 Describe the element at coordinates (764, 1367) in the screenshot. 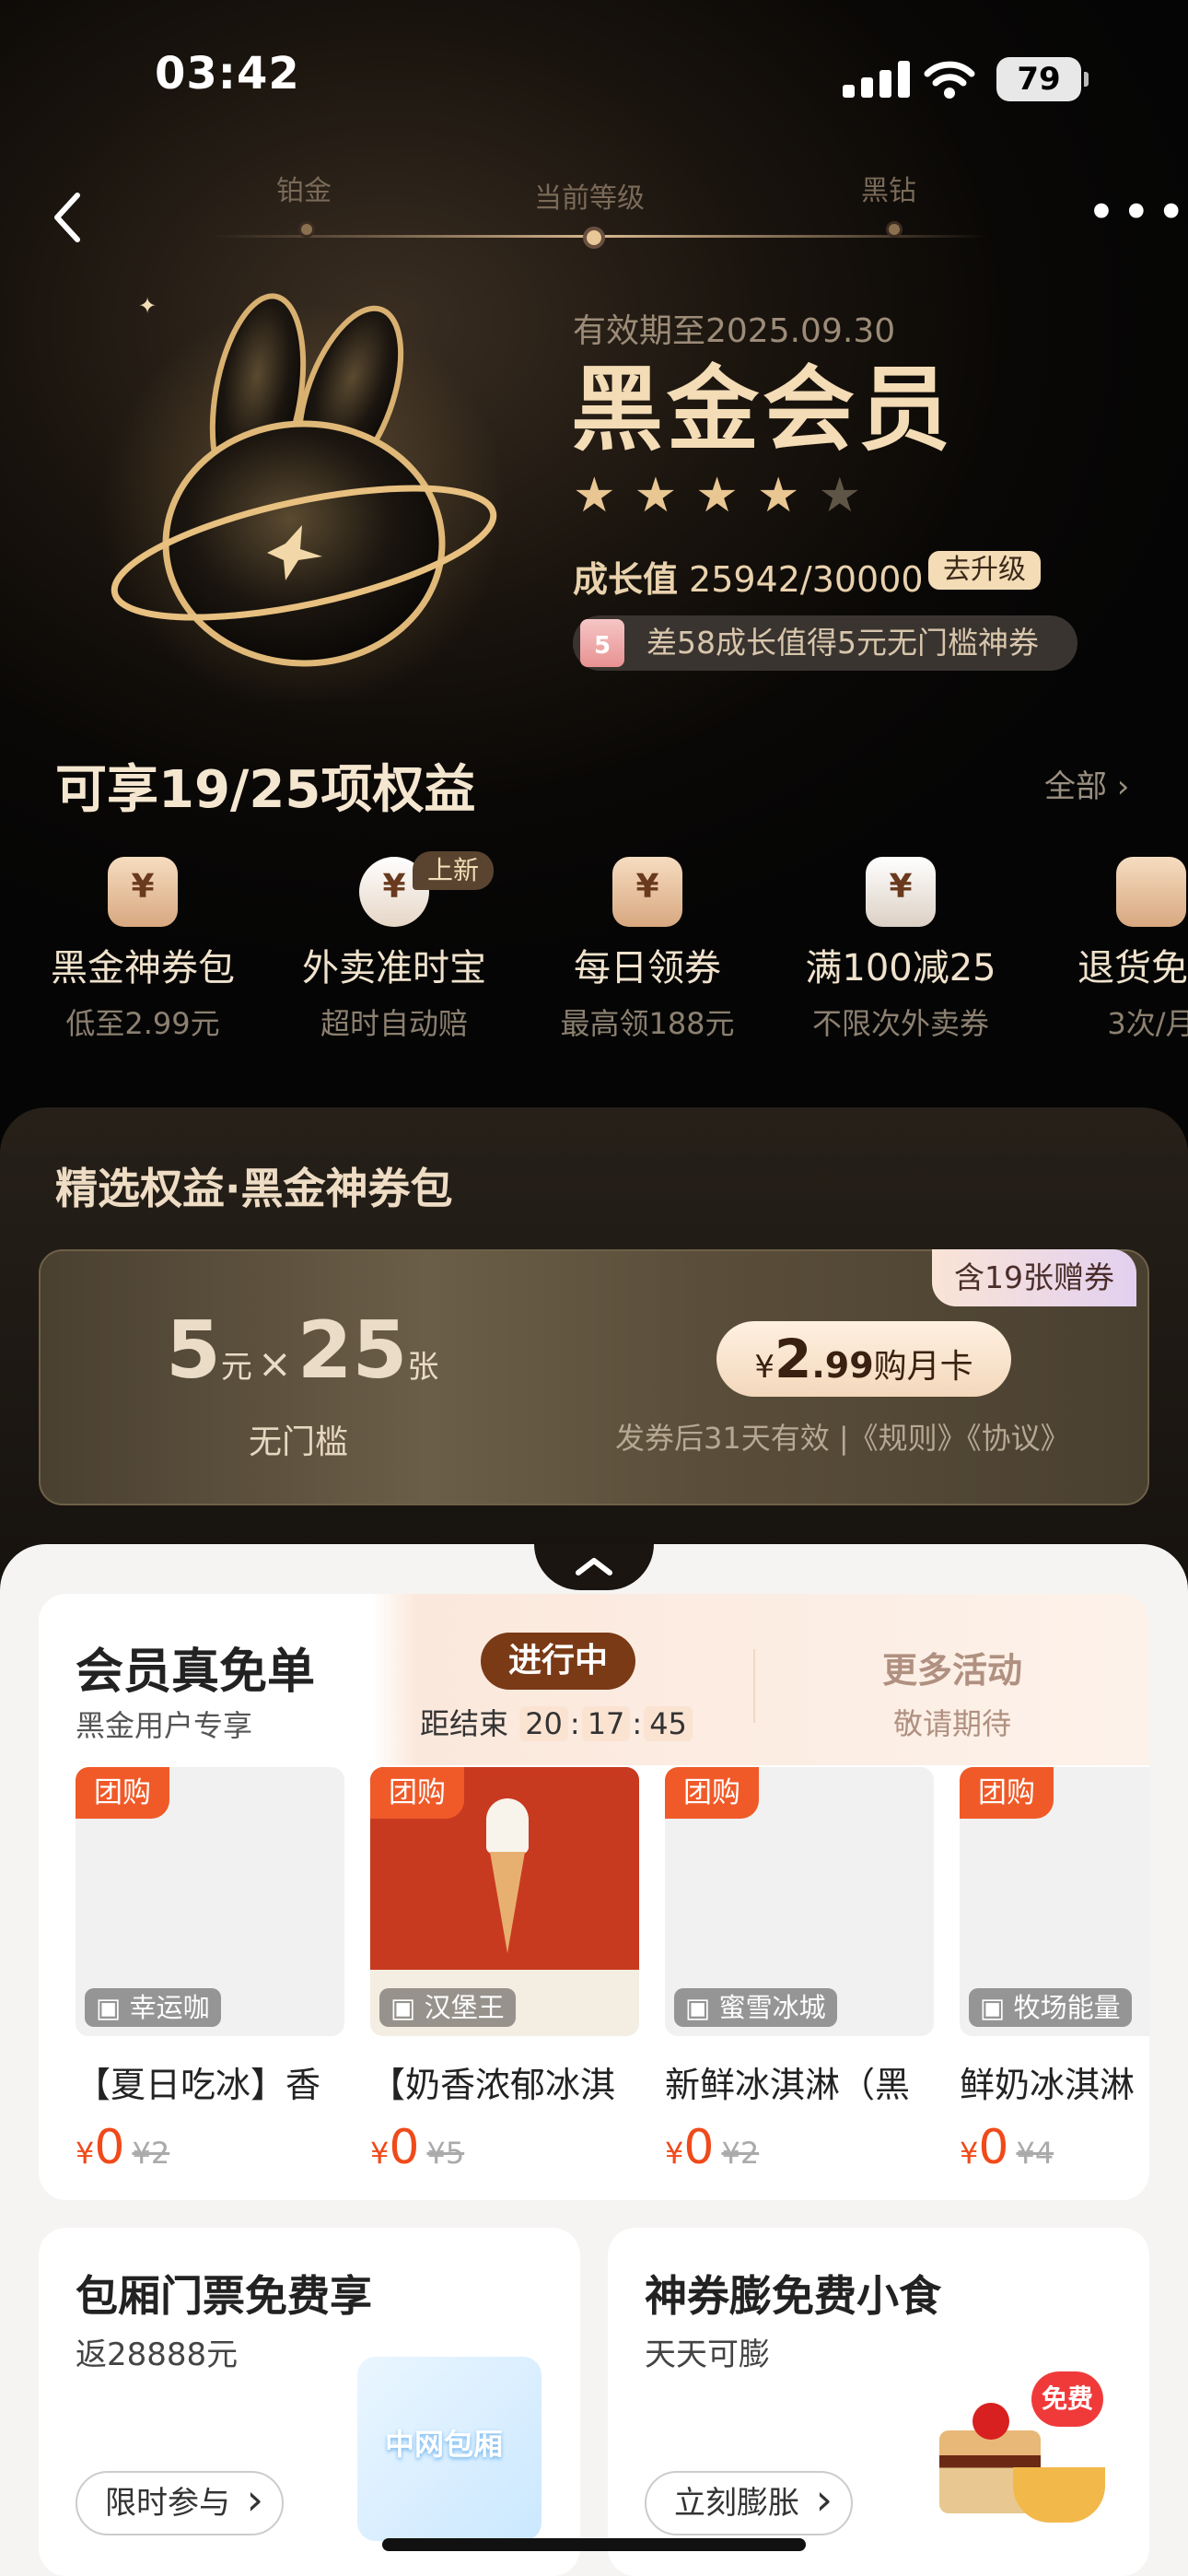

I see `price-currency: ¥` at that location.